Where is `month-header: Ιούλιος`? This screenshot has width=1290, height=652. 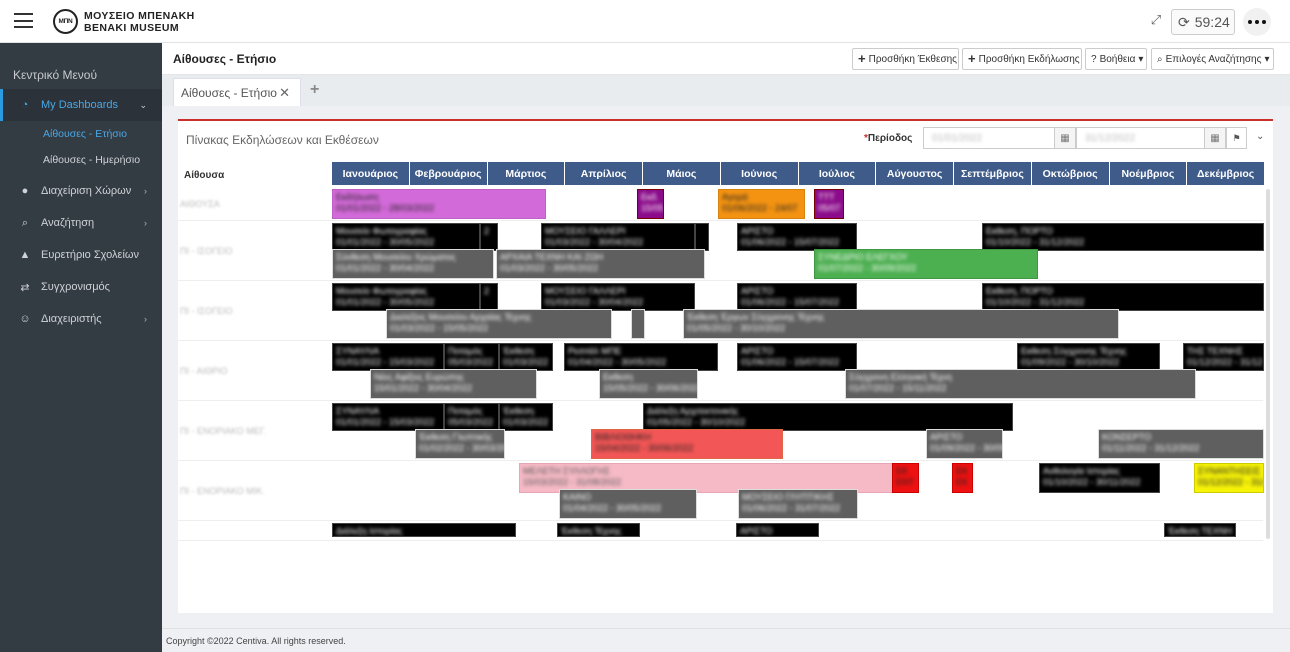 month-header: Ιούλιος is located at coordinates (837, 173).